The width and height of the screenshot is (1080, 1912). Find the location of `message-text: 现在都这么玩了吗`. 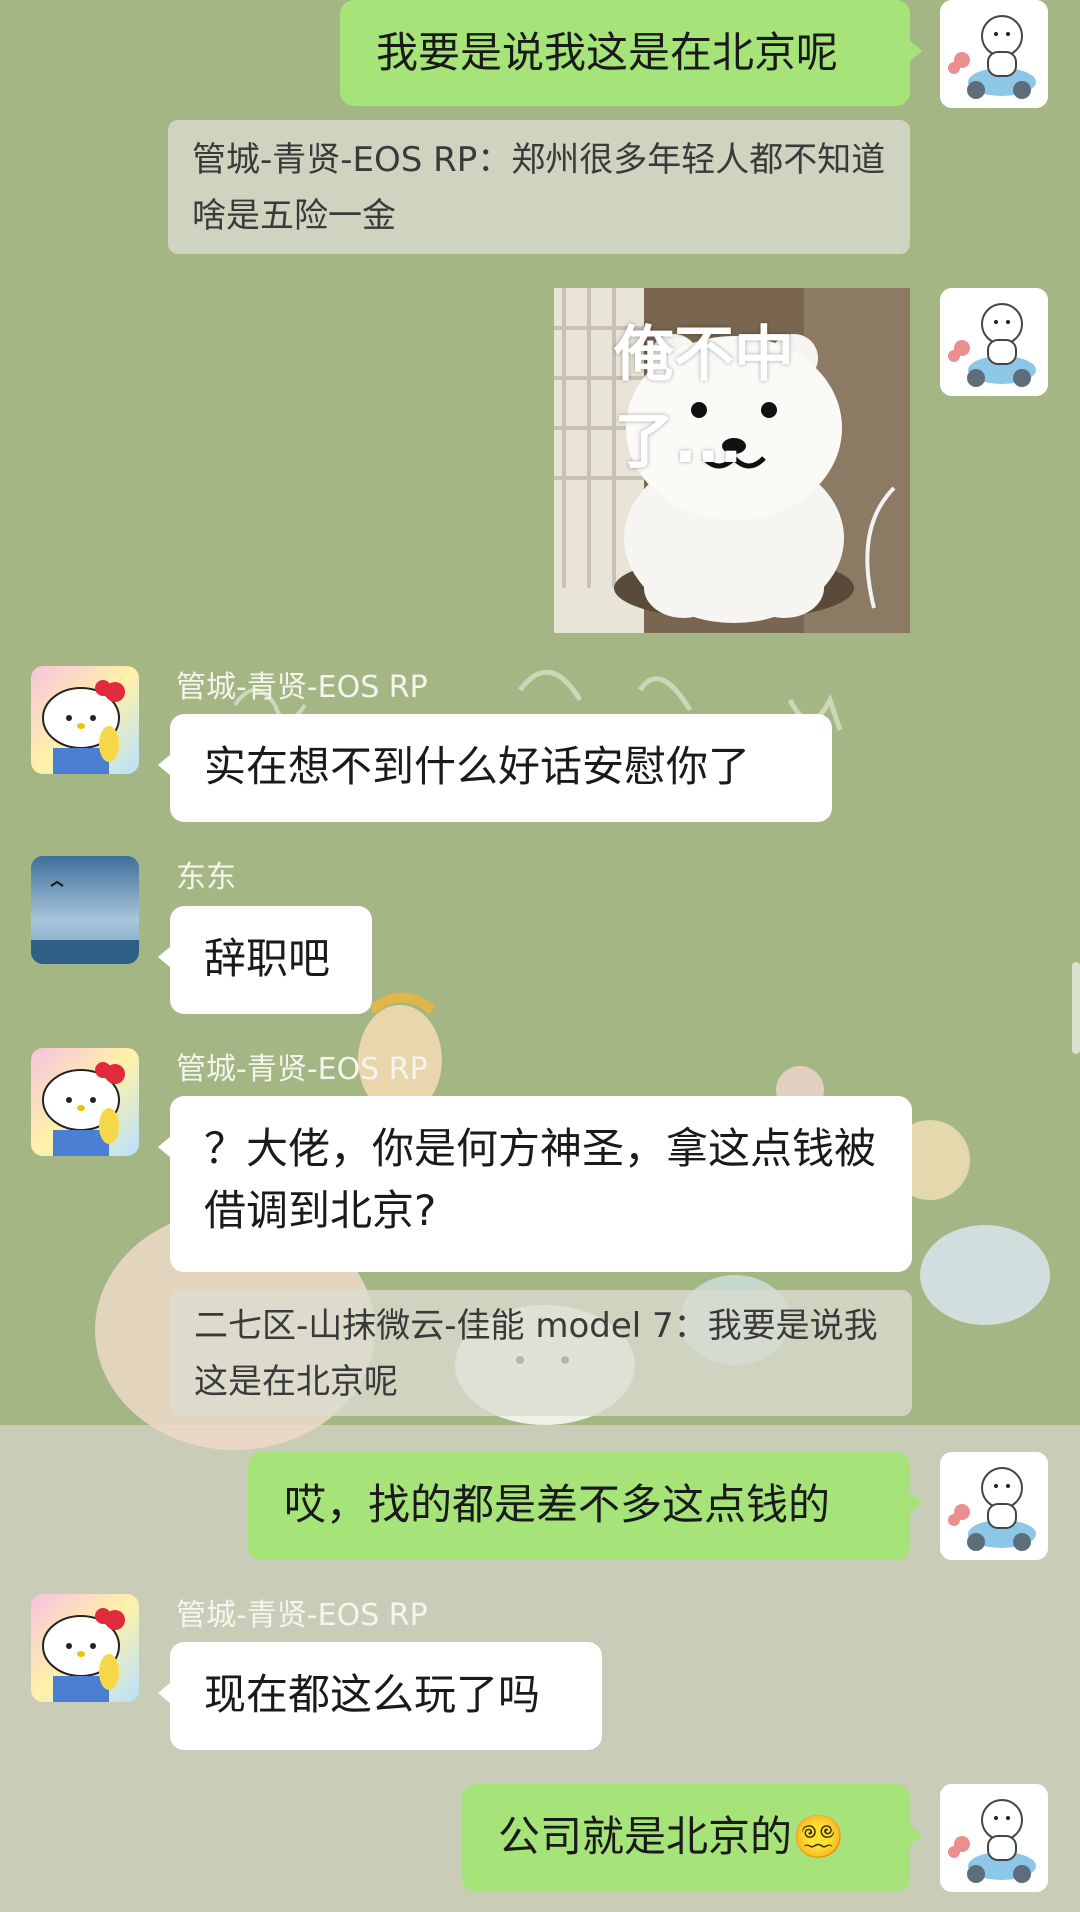

message-text: 现在都这么玩了吗 is located at coordinates (372, 1694).